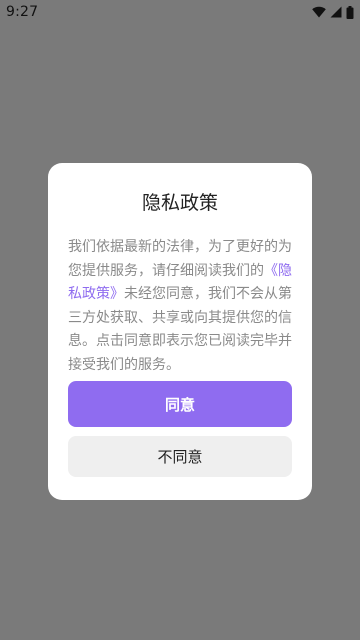  What do you see at coordinates (22, 12) in the screenshot?
I see `status-time: 9:27` at bounding box center [22, 12].